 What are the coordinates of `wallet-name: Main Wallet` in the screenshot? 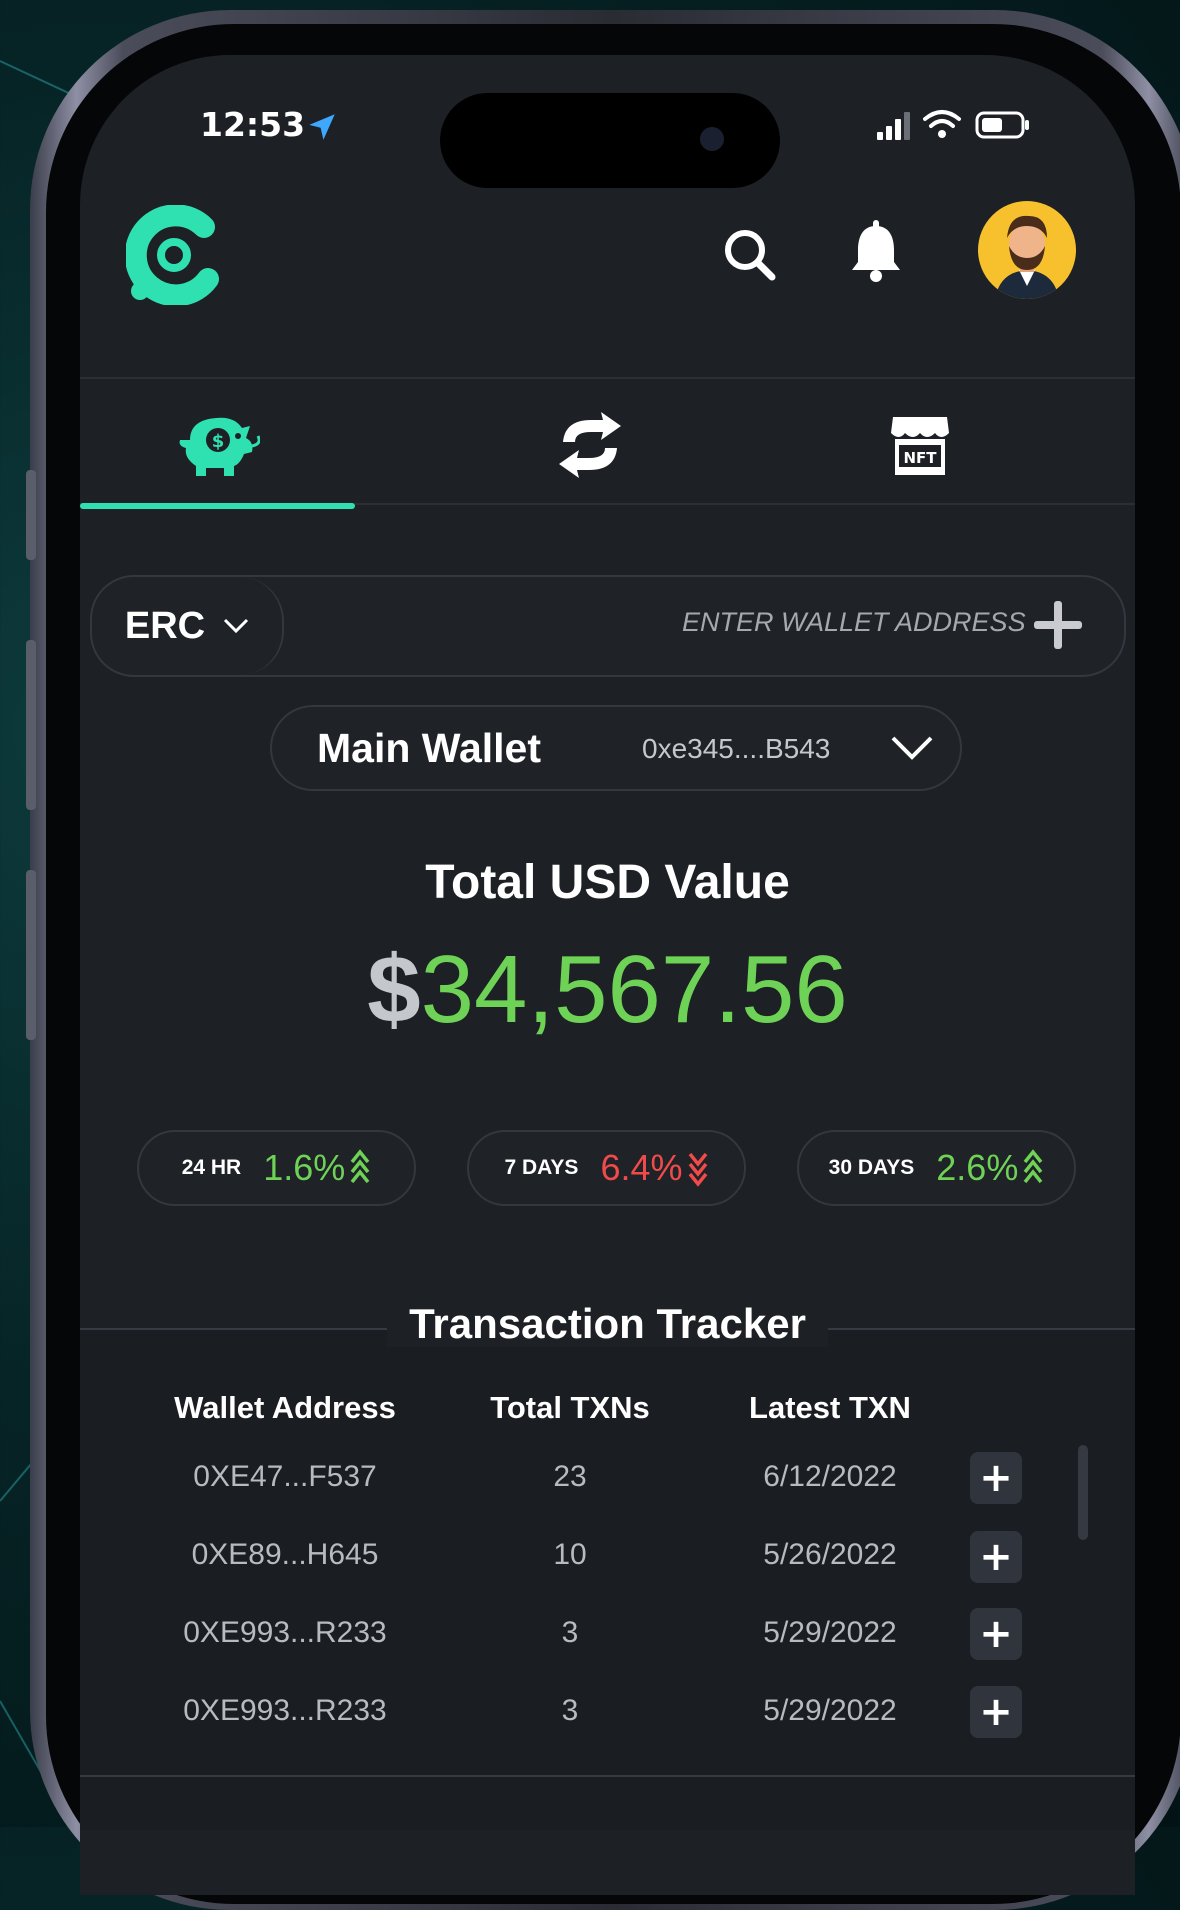 It's located at (429, 748).